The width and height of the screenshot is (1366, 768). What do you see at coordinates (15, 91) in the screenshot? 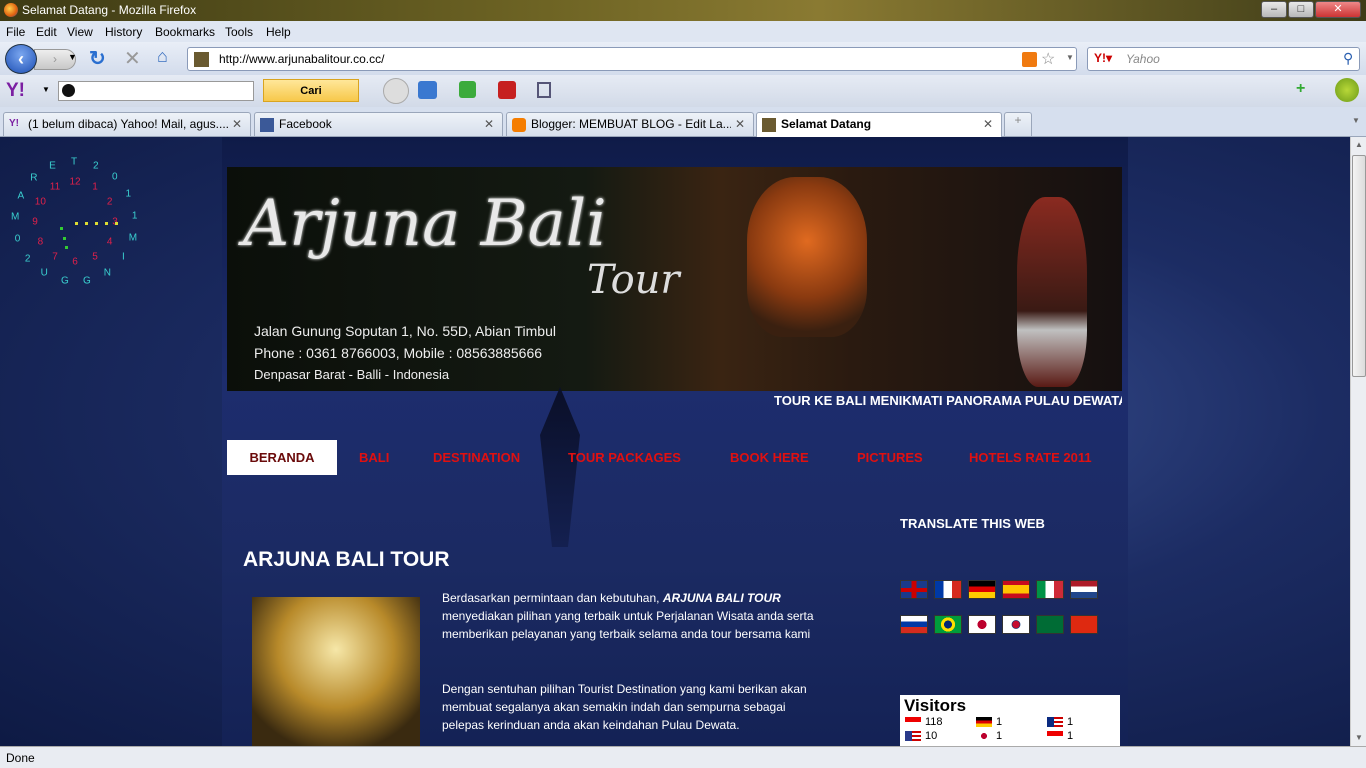
I see `yahoo-logo-icon: Y!` at bounding box center [15, 91].